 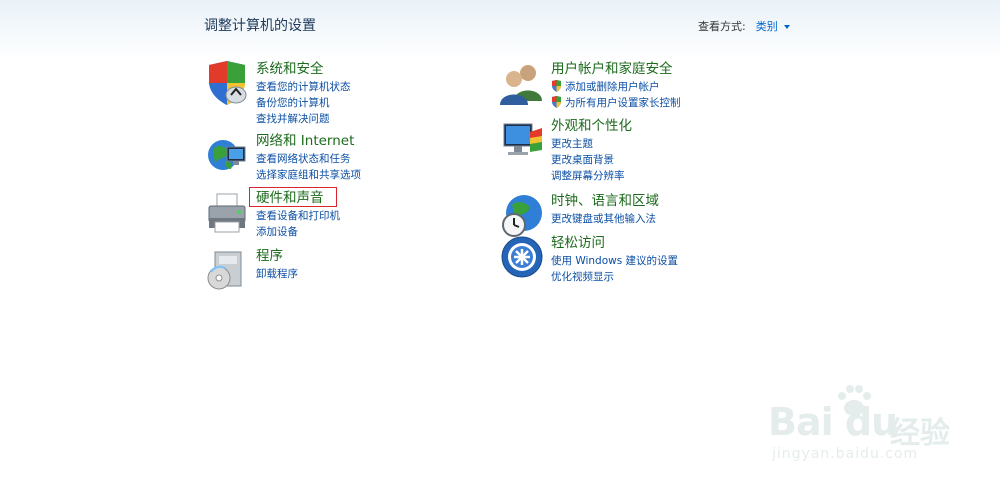 I want to click on link-text: 为所有用户设置家长控制, so click(x=623, y=103).